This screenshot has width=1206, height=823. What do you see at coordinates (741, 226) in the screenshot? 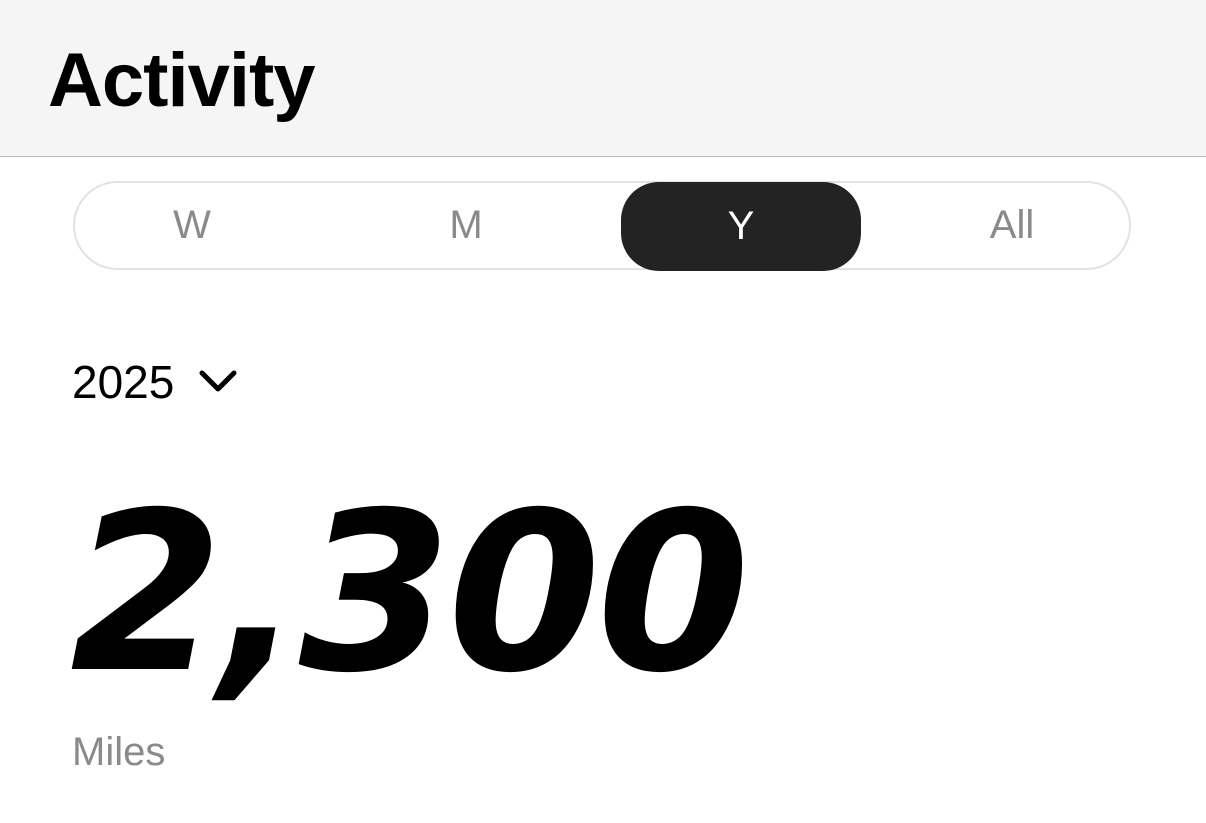
I see `segment-year: Y` at bounding box center [741, 226].